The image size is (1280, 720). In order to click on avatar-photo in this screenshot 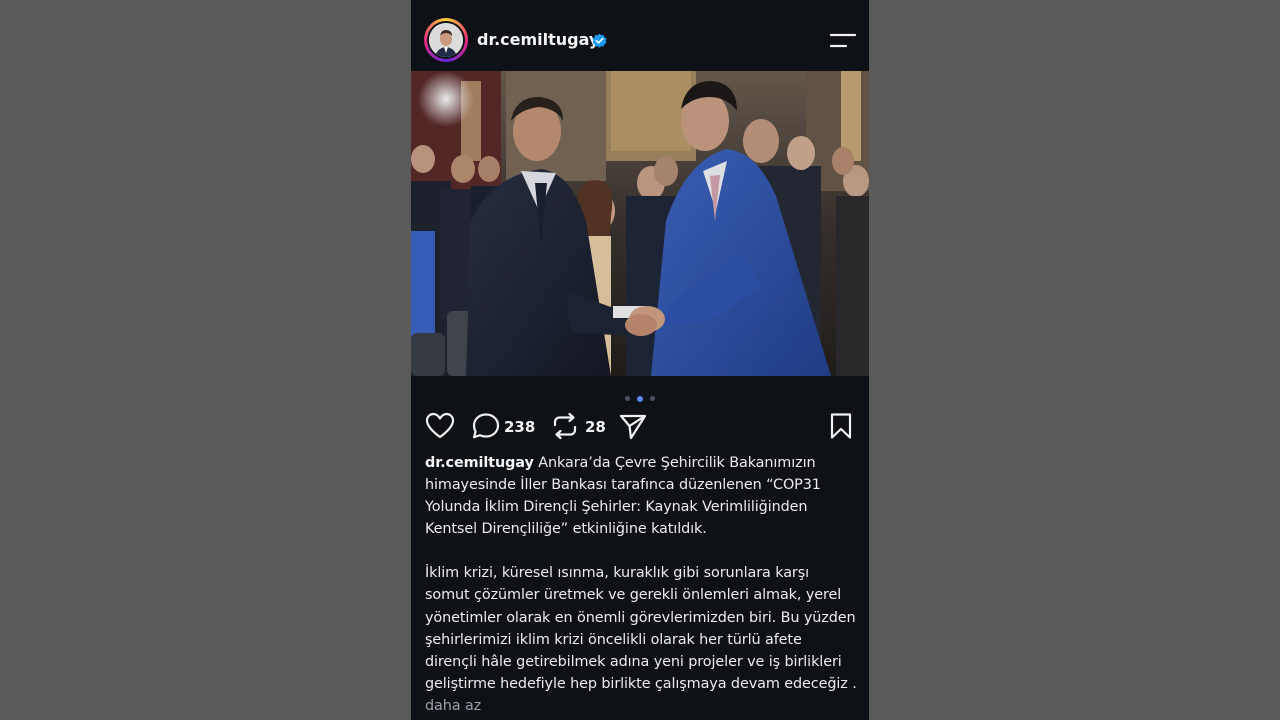, I will do `click(446, 40)`.